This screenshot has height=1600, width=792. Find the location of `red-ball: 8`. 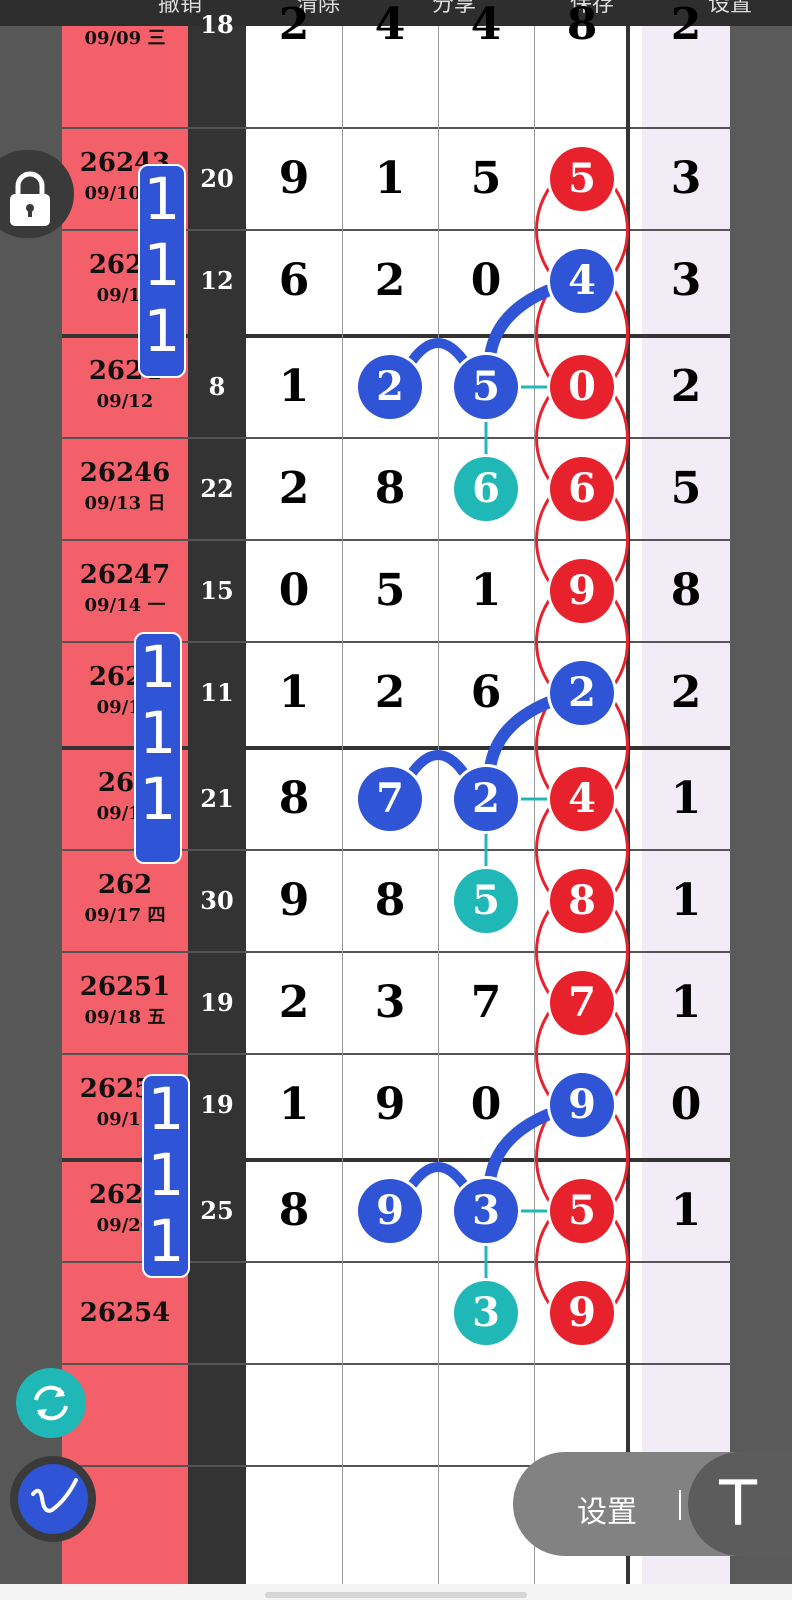

red-ball: 8 is located at coordinates (582, 901).